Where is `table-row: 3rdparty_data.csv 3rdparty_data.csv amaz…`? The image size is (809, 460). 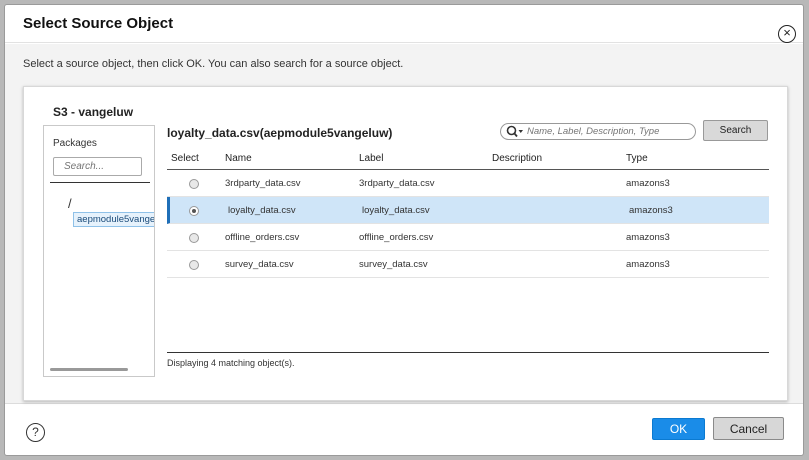
table-row: 3rdparty_data.csv 3rdparty_data.csv amaz… is located at coordinates (468, 183).